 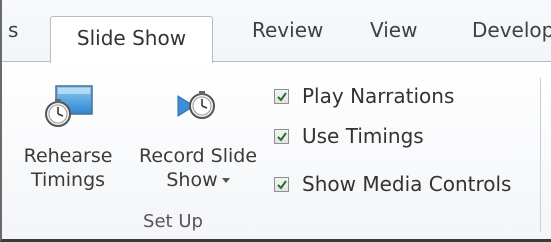 What do you see at coordinates (281, 96) in the screenshot?
I see `play-narrations-checkbox` at bounding box center [281, 96].